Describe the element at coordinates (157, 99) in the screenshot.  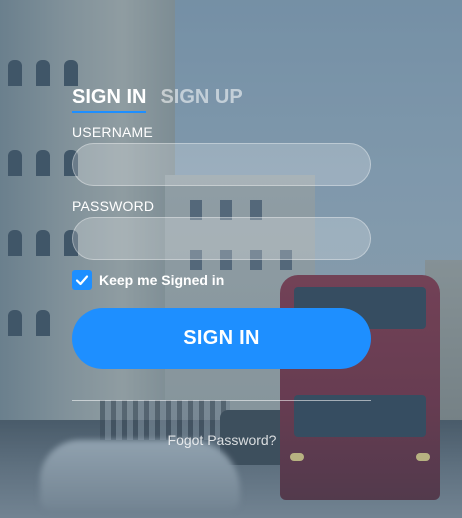
I see `auth-tabs: SIGN IN SIGN UP` at that location.